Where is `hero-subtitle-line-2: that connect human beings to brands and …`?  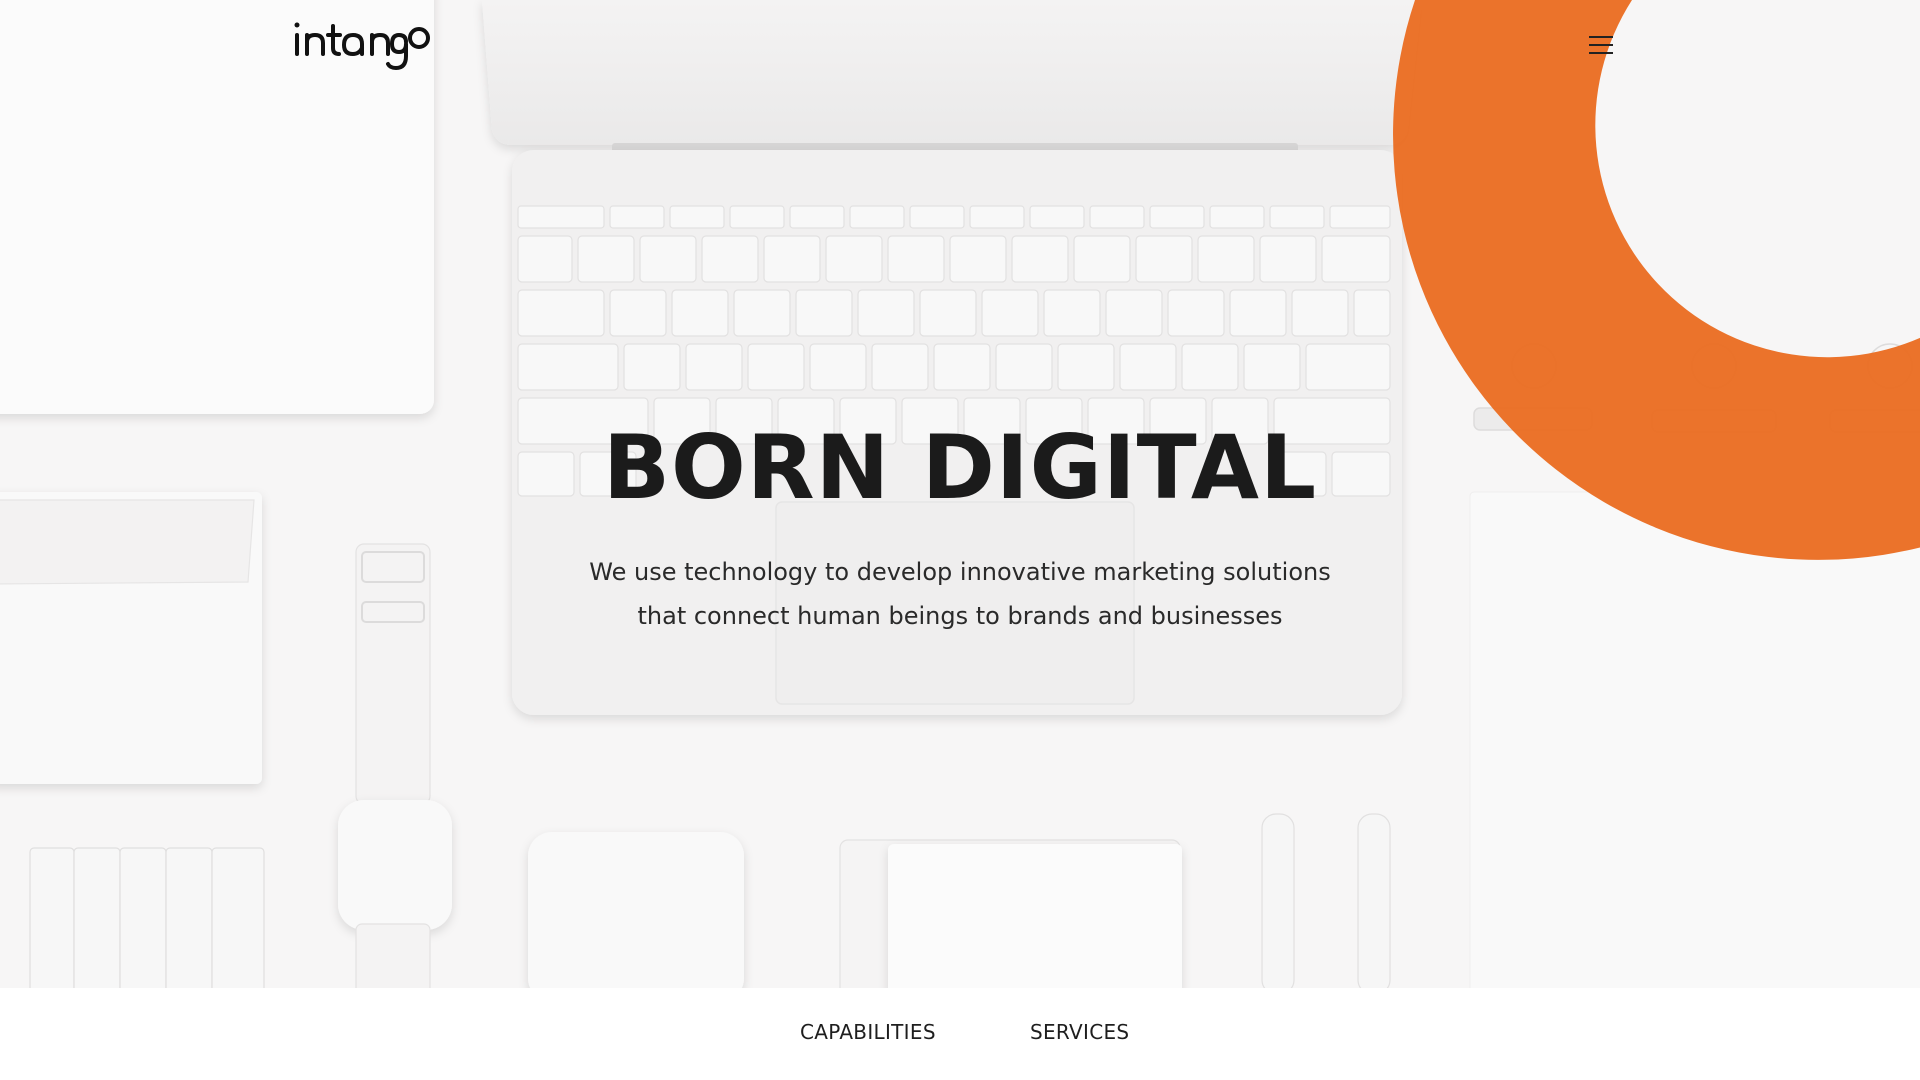
hero-subtitle-line-2: that connect human beings to brands and … is located at coordinates (960, 616).